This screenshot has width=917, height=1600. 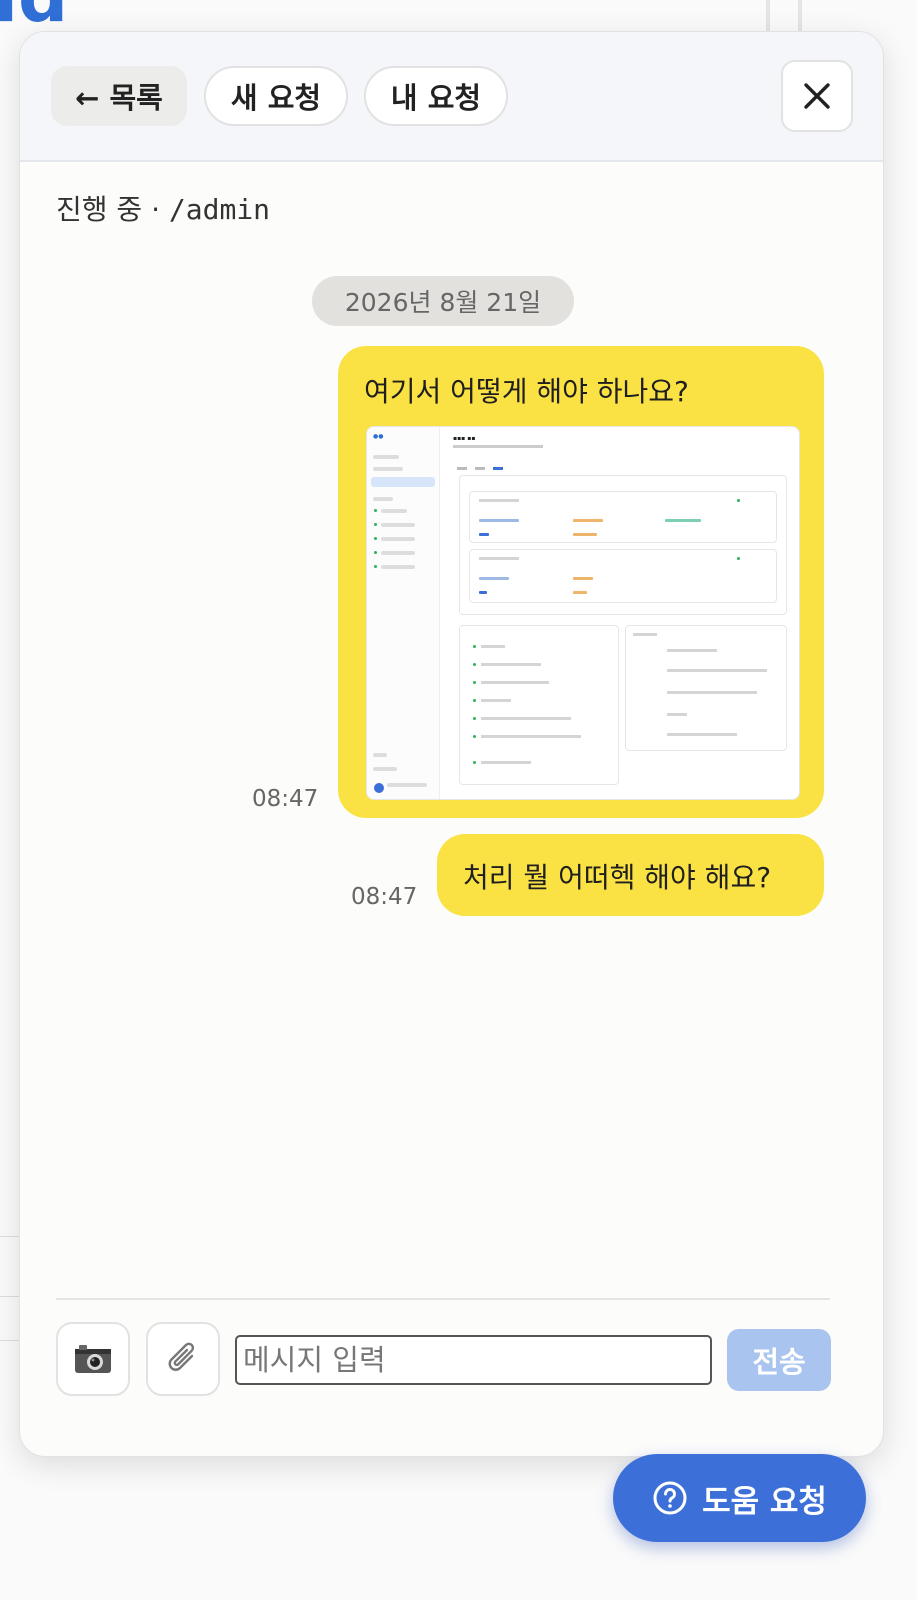 What do you see at coordinates (99, 209) in the screenshot?
I see `status-state: 진행 중` at bounding box center [99, 209].